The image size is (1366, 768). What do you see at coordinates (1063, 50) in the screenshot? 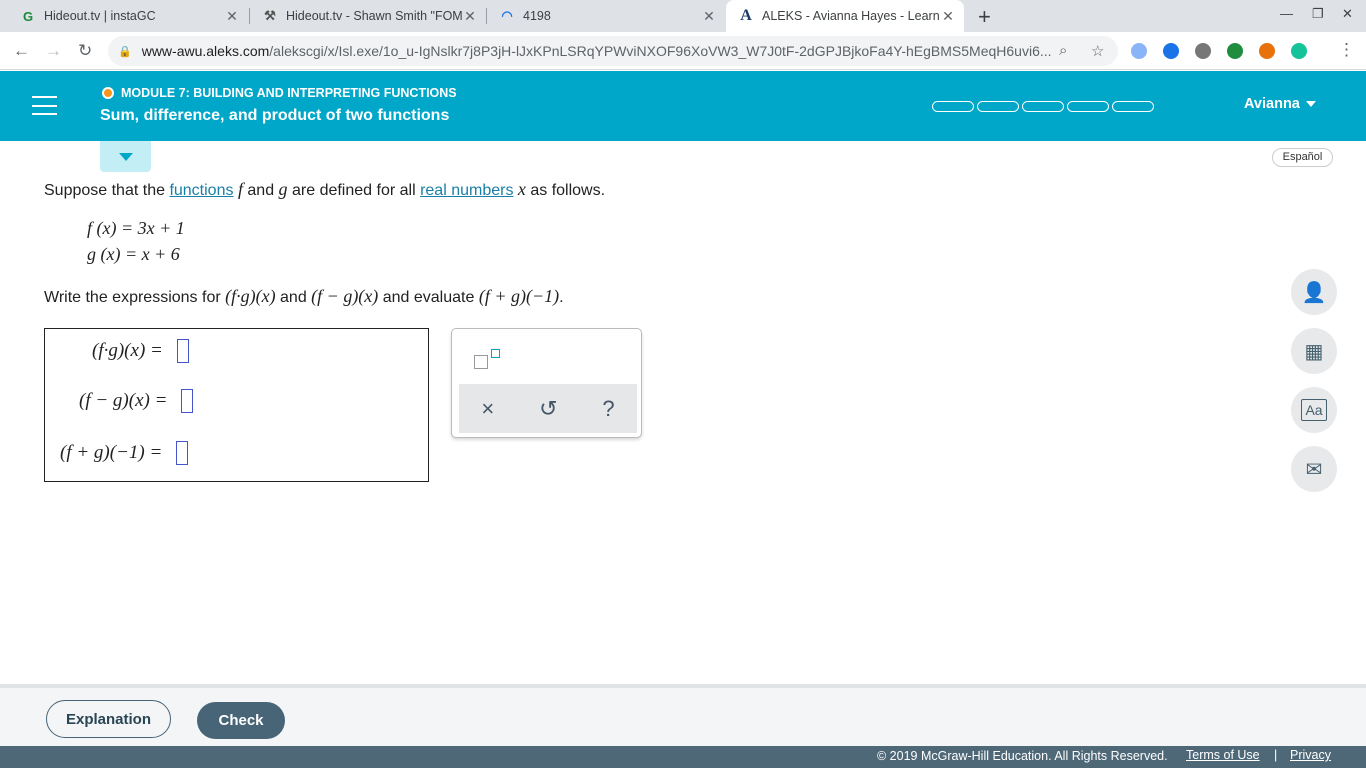
I see `zoom-icon: ⌕` at bounding box center [1063, 50].